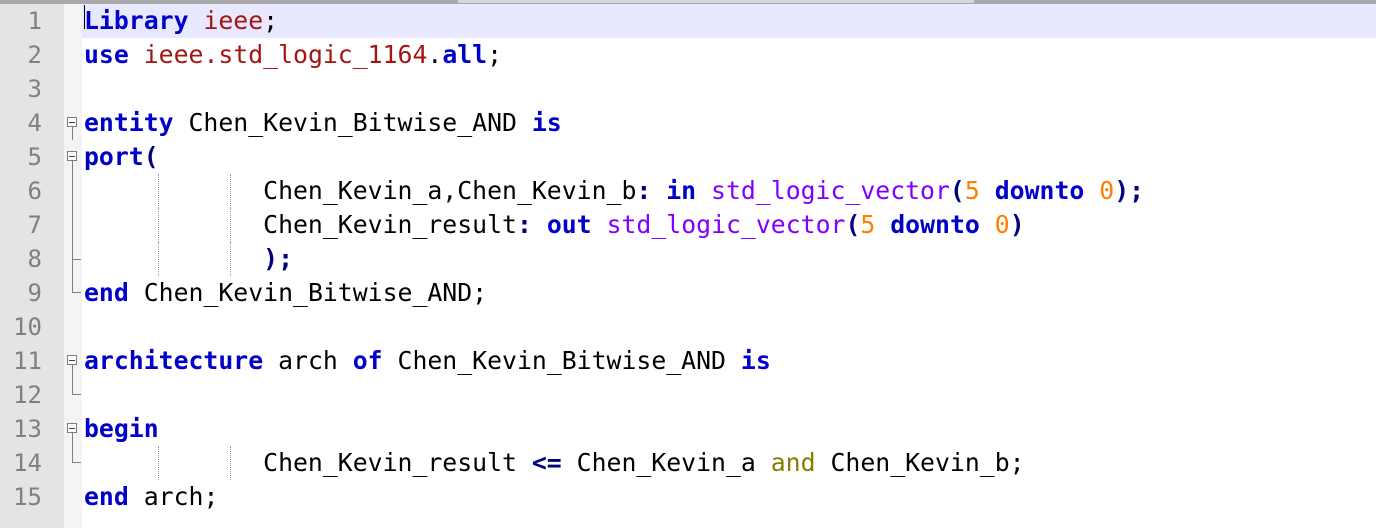  I want to click on line-number: 4, so click(34, 123).